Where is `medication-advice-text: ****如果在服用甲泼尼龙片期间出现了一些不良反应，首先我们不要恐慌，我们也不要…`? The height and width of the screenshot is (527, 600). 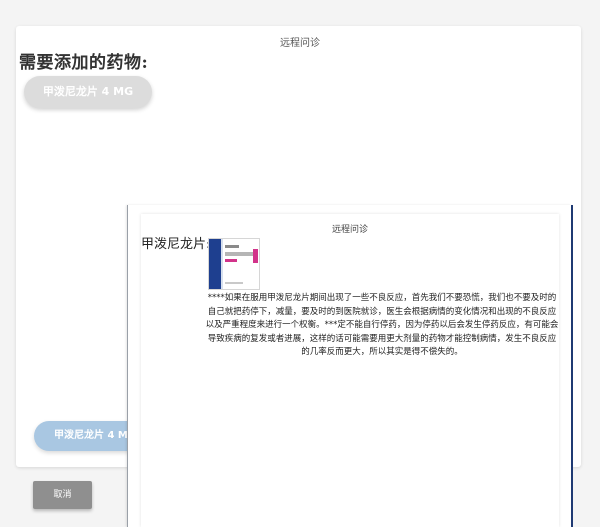
medication-advice-text: ****如果在服用甲泼尼龙片期间出现了一些不良反应，首先我们不要恐慌，我们也不要… is located at coordinates (382, 325).